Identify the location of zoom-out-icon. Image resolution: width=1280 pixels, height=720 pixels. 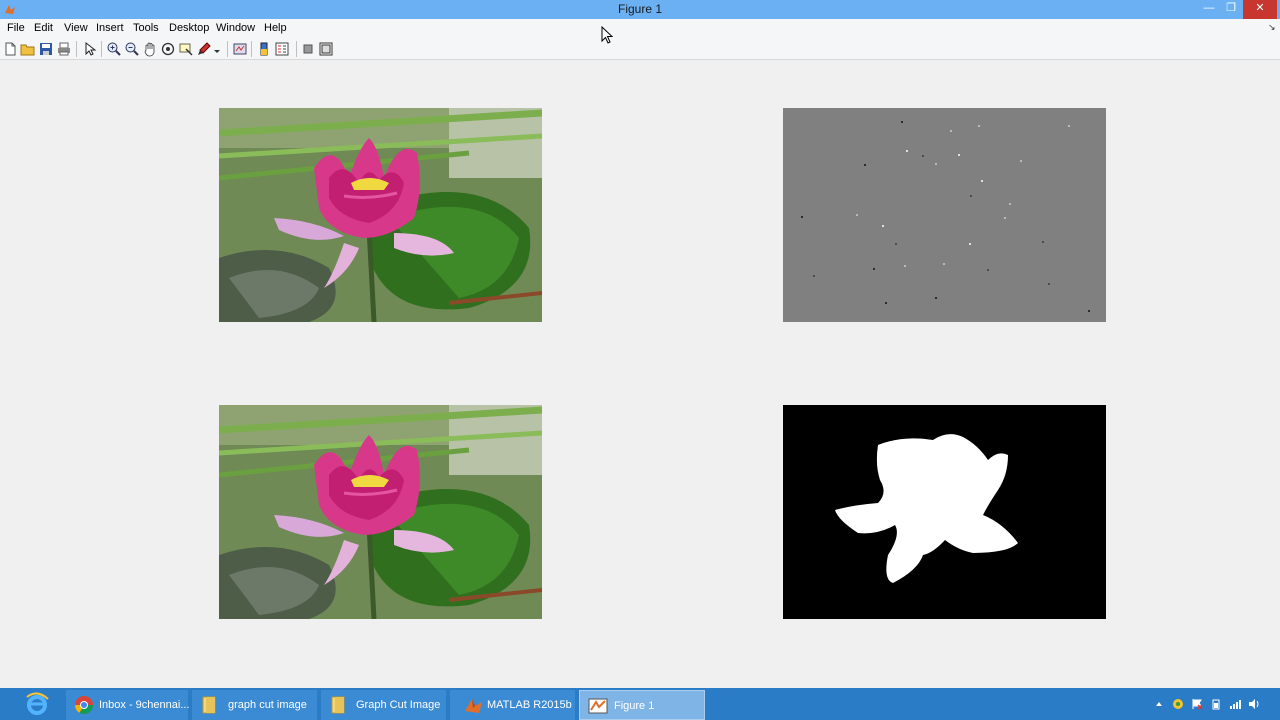
(132, 49).